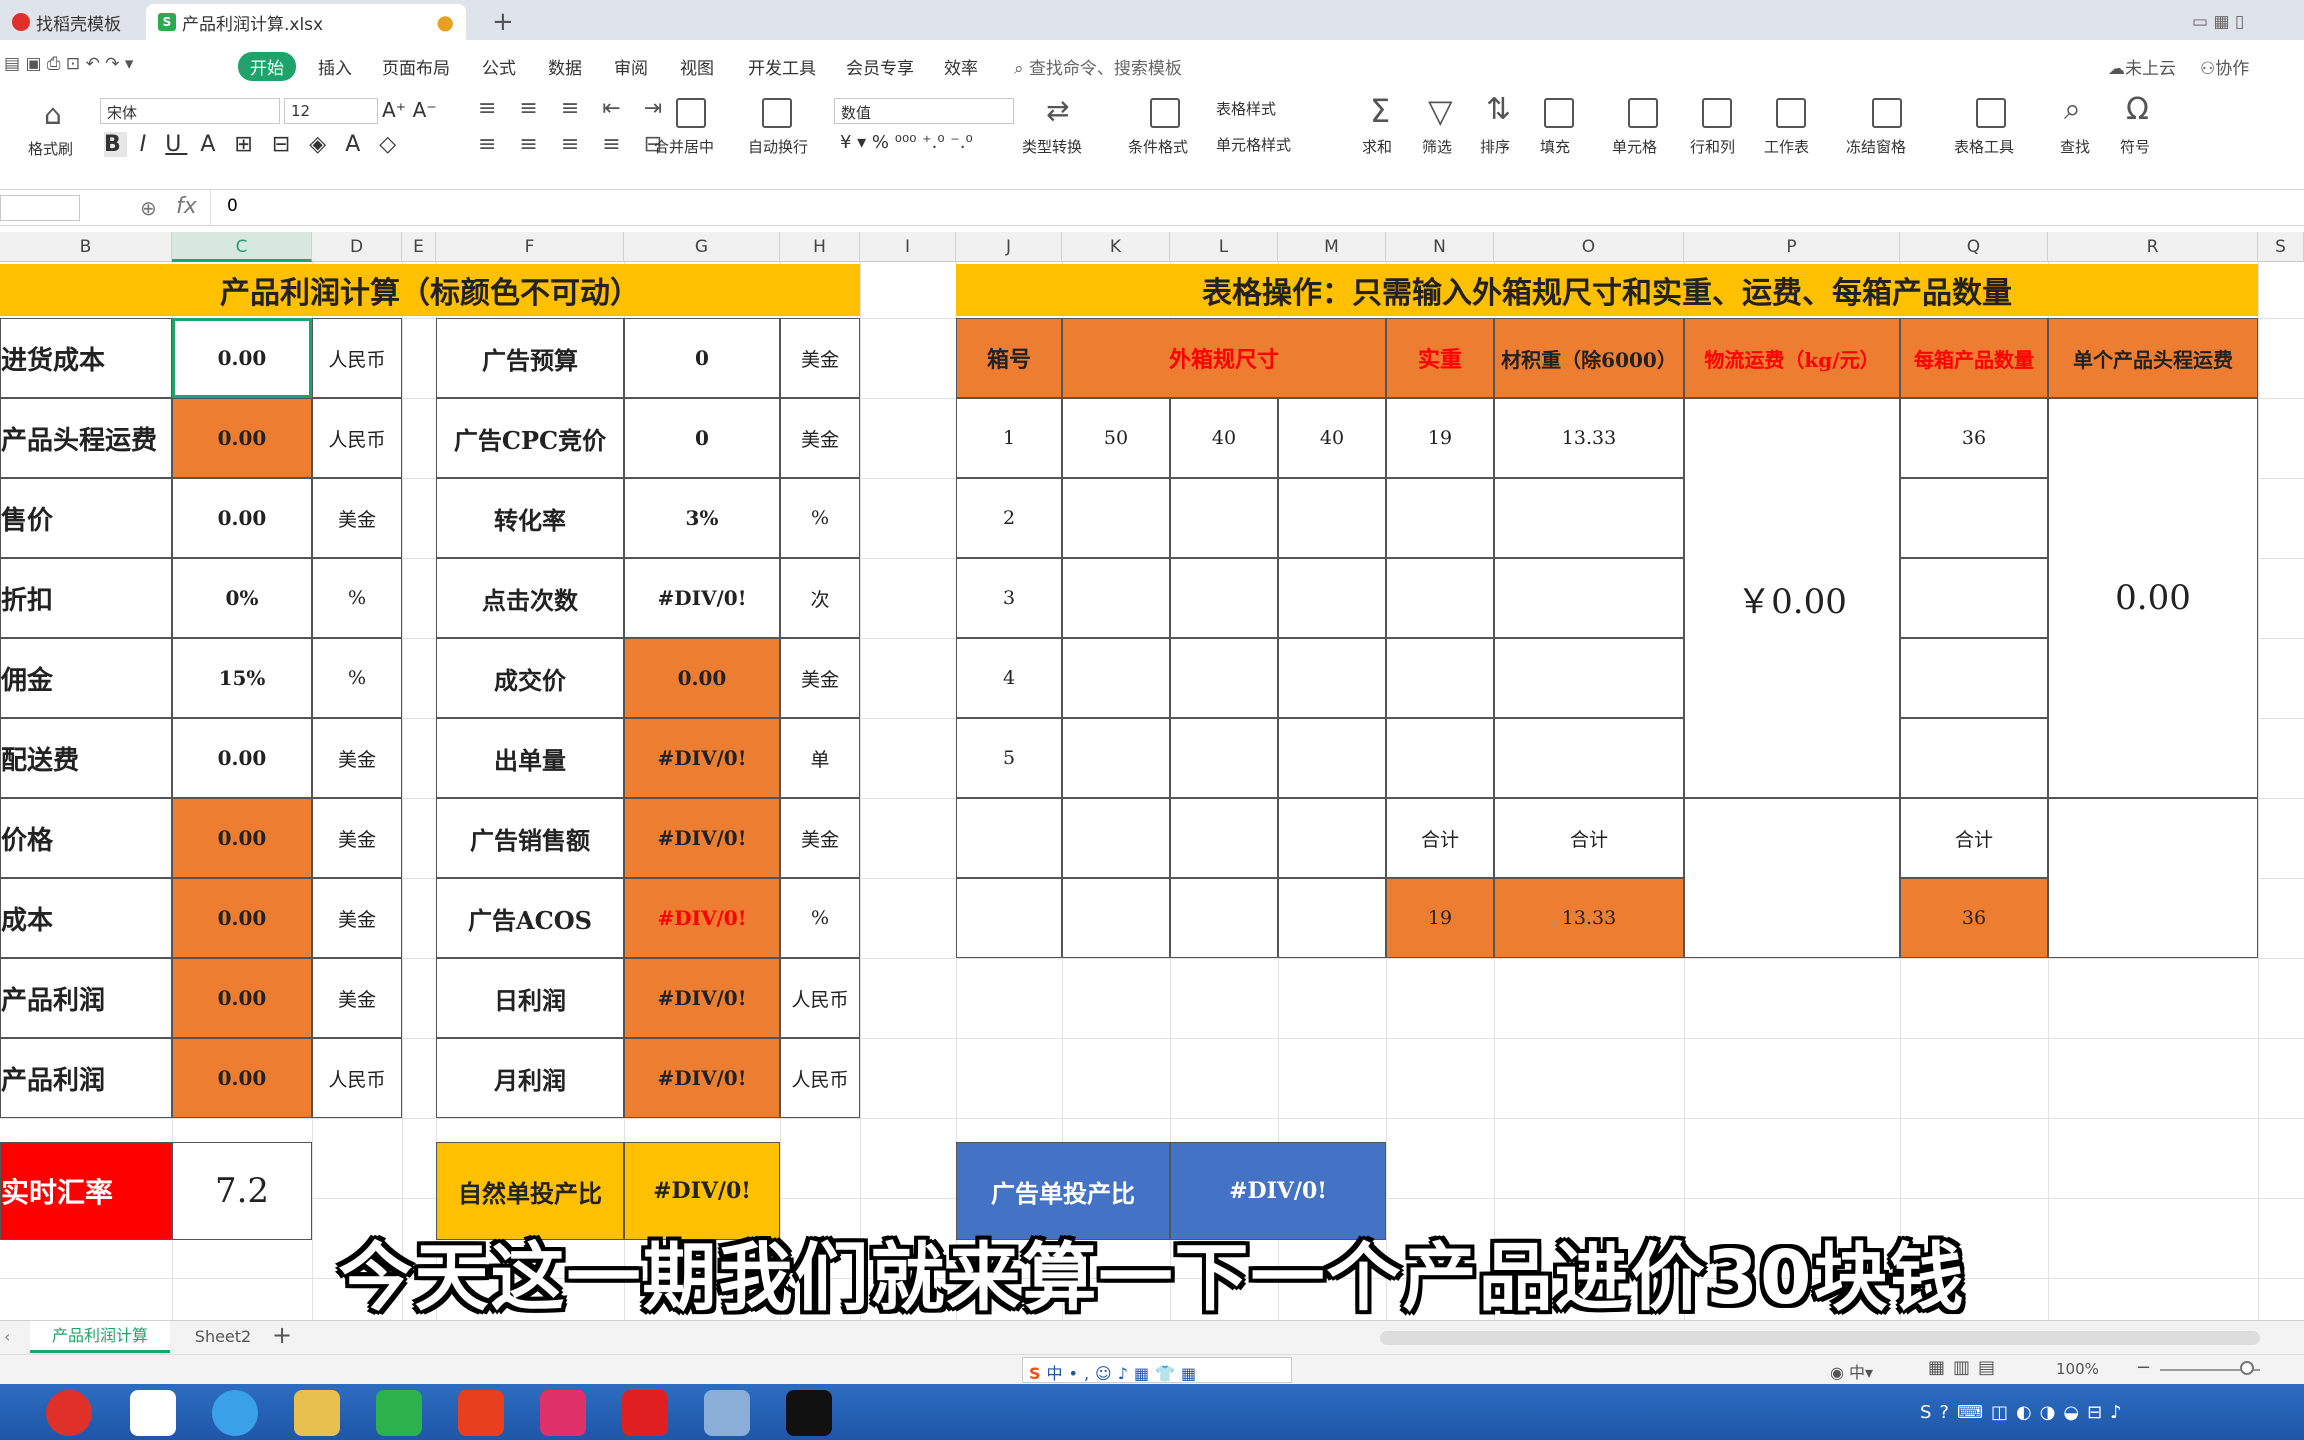  What do you see at coordinates (1009, 438) in the screenshot?
I see `box-no: 1` at bounding box center [1009, 438].